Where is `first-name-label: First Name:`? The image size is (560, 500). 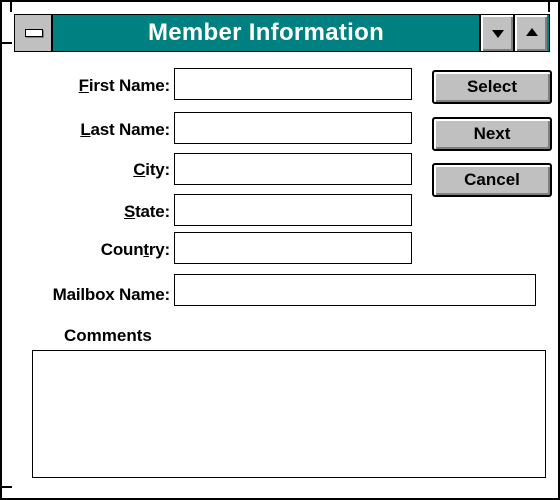
first-name-label: First Name: is located at coordinates (124, 86).